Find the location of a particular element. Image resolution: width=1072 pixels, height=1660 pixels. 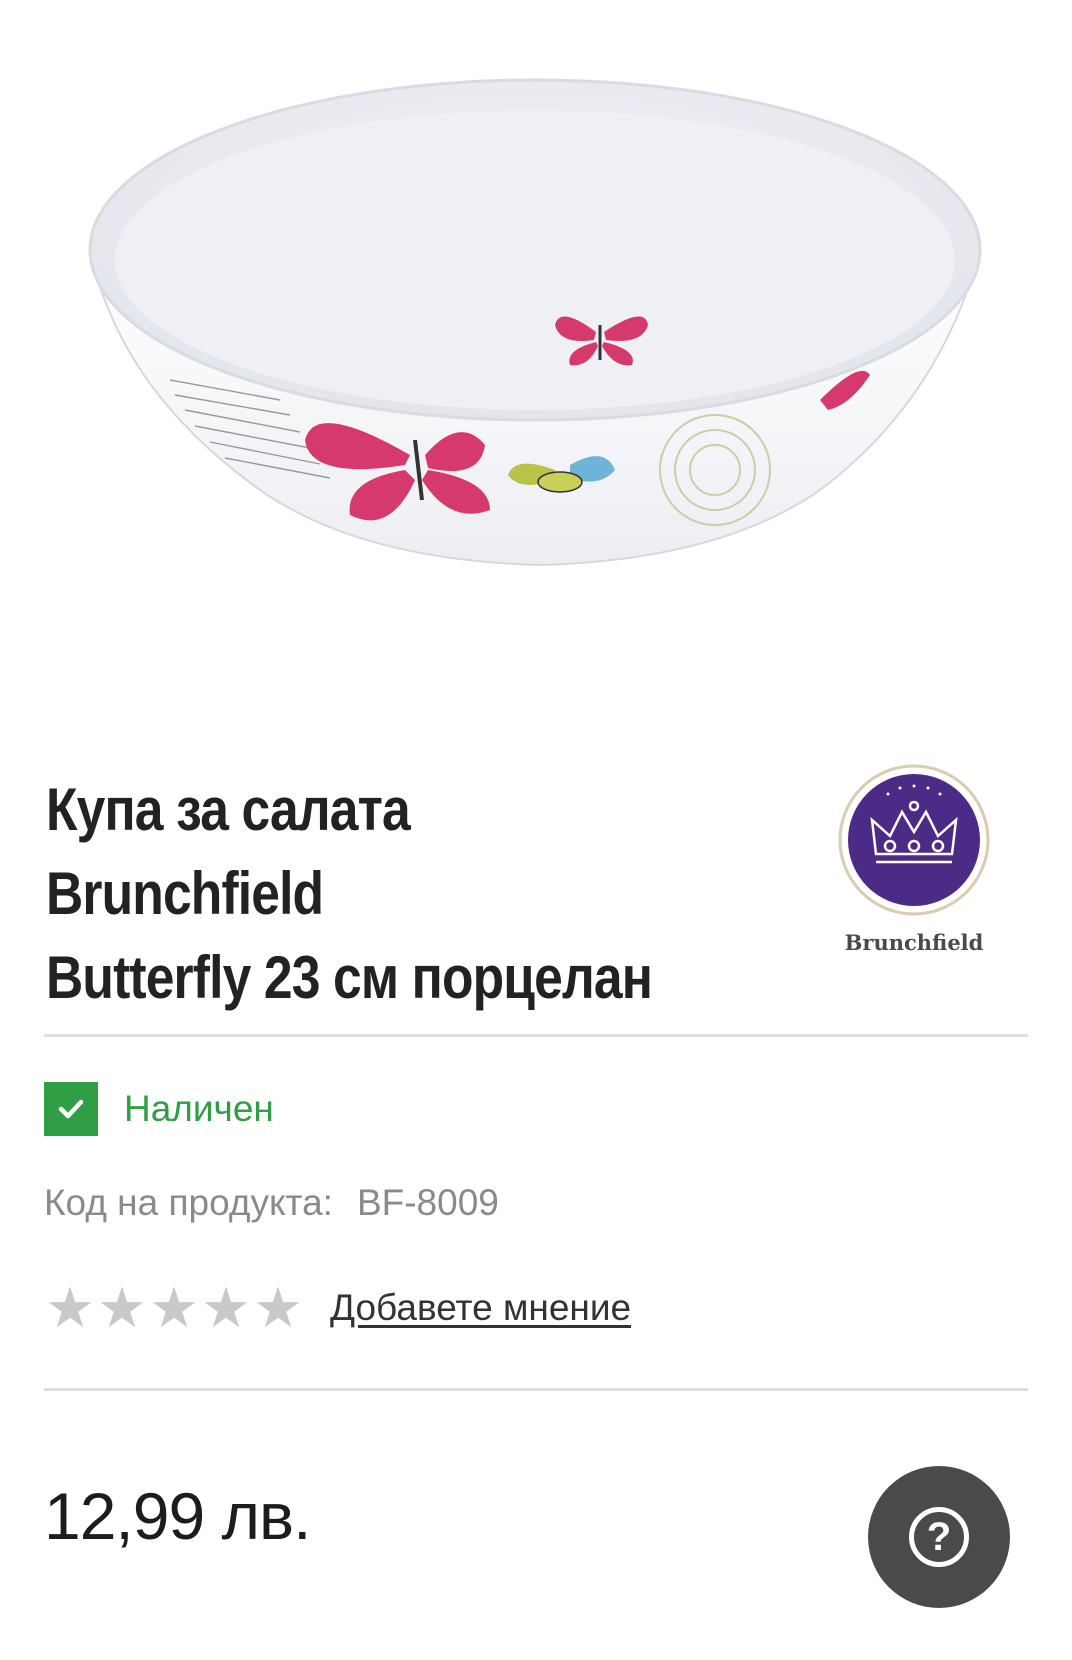

availability-status: Наличен is located at coordinates (159, 1109).